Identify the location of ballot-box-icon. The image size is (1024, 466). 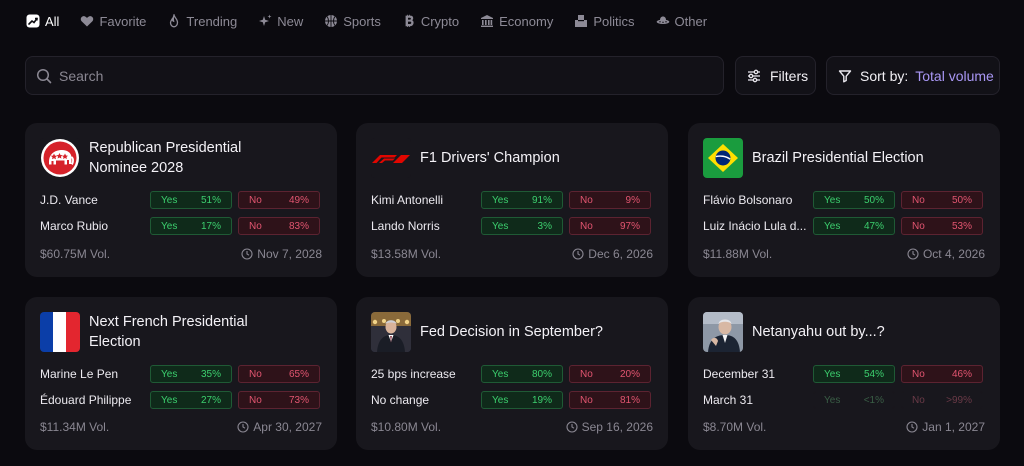
(581, 21).